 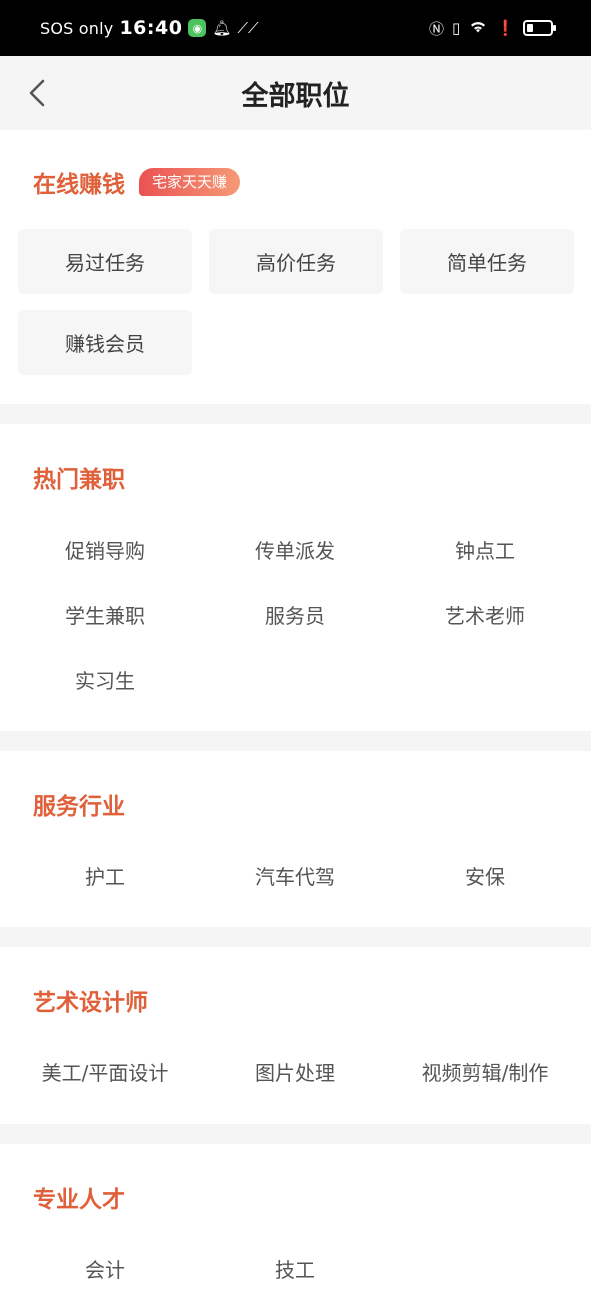 I want to click on job-item: 安保, so click(x=485, y=875).